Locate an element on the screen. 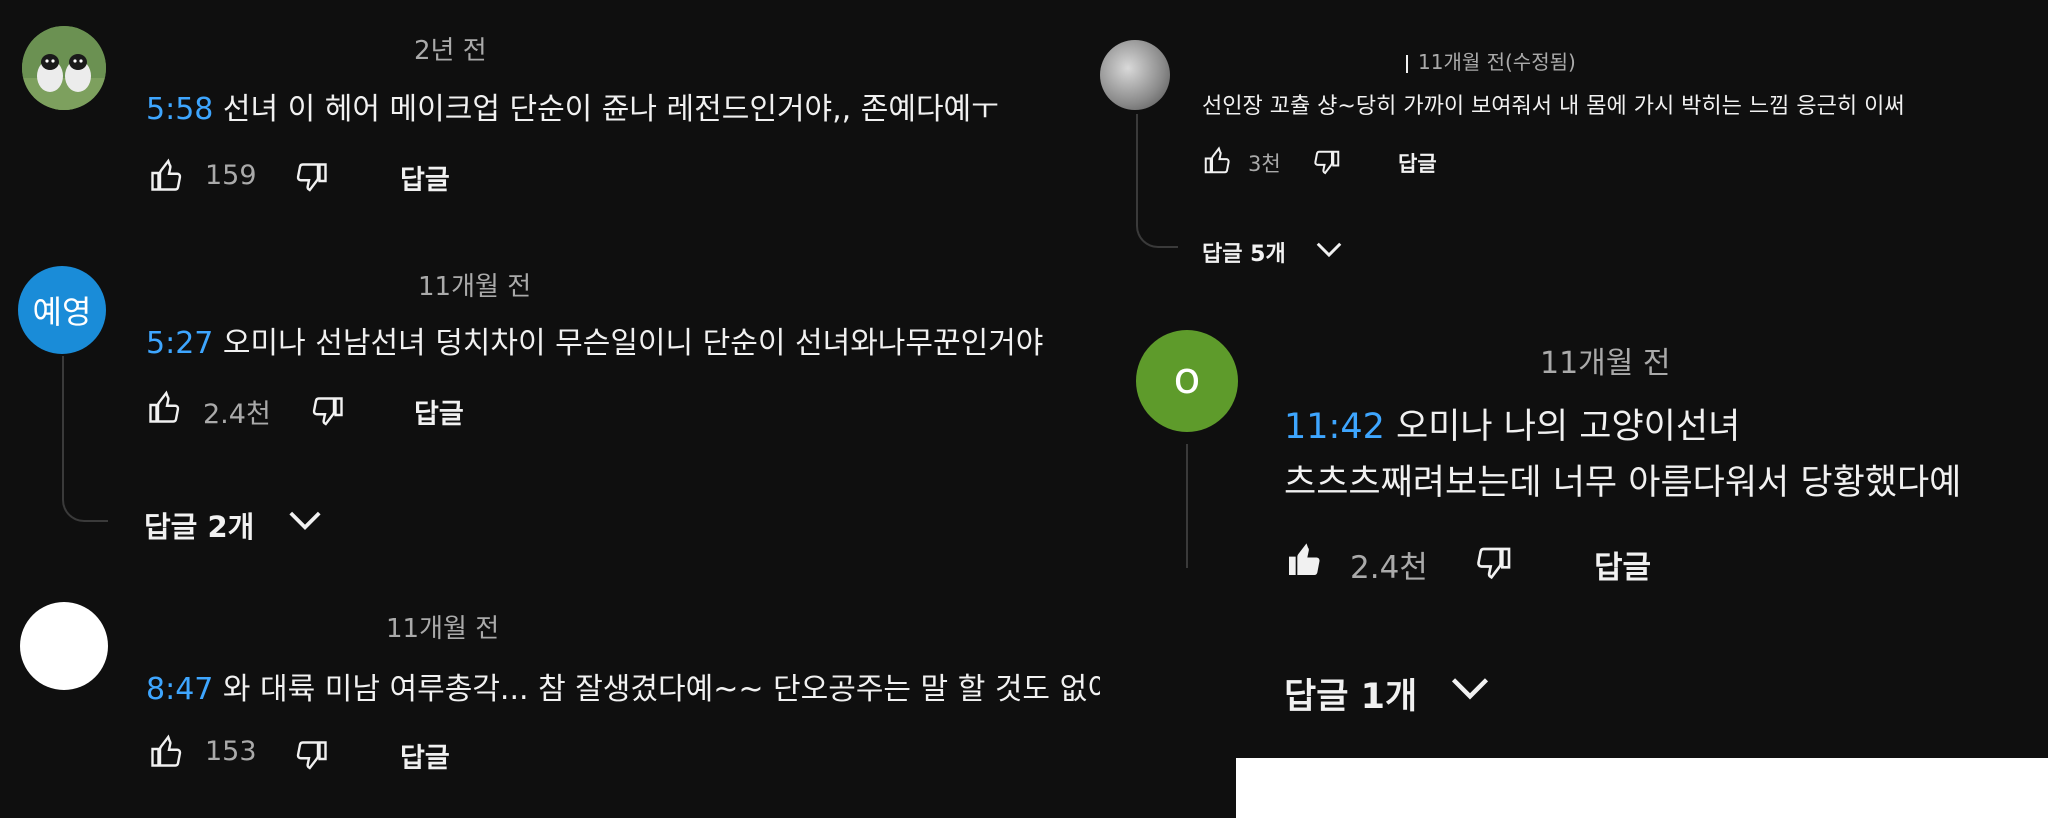 The height and width of the screenshot is (818, 2048). comment-text: 5:58 선녀 이 헤어 메이크업 단순이 쥰나 레전드인거야,, 존예다예ㅜ is located at coordinates (572, 106).